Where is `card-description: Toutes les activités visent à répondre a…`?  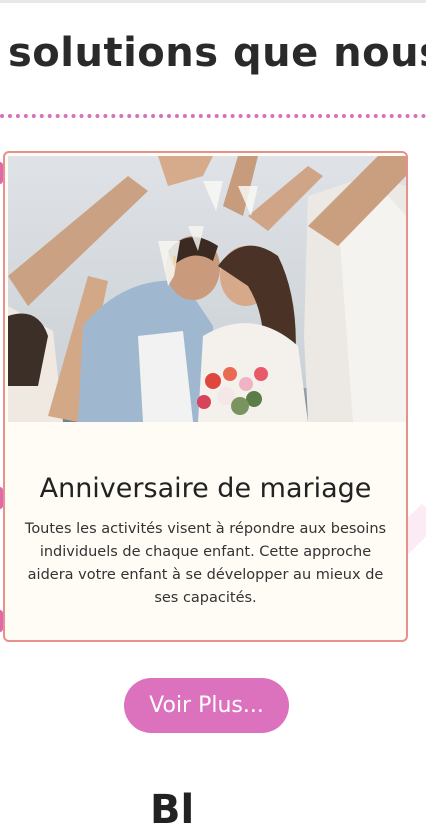 card-description: Toutes les activités visent à répondre a… is located at coordinates (205, 563).